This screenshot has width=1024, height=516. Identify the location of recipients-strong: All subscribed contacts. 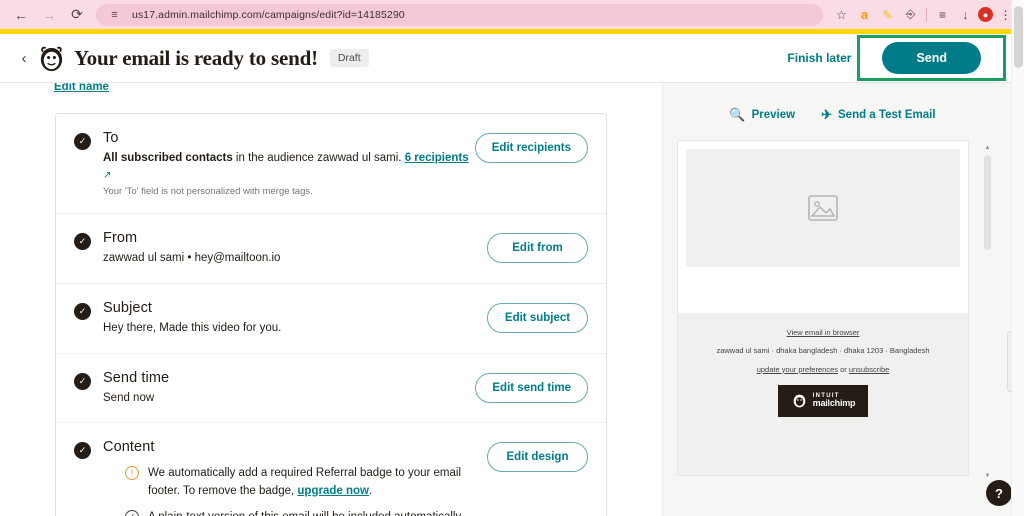
(168, 158).